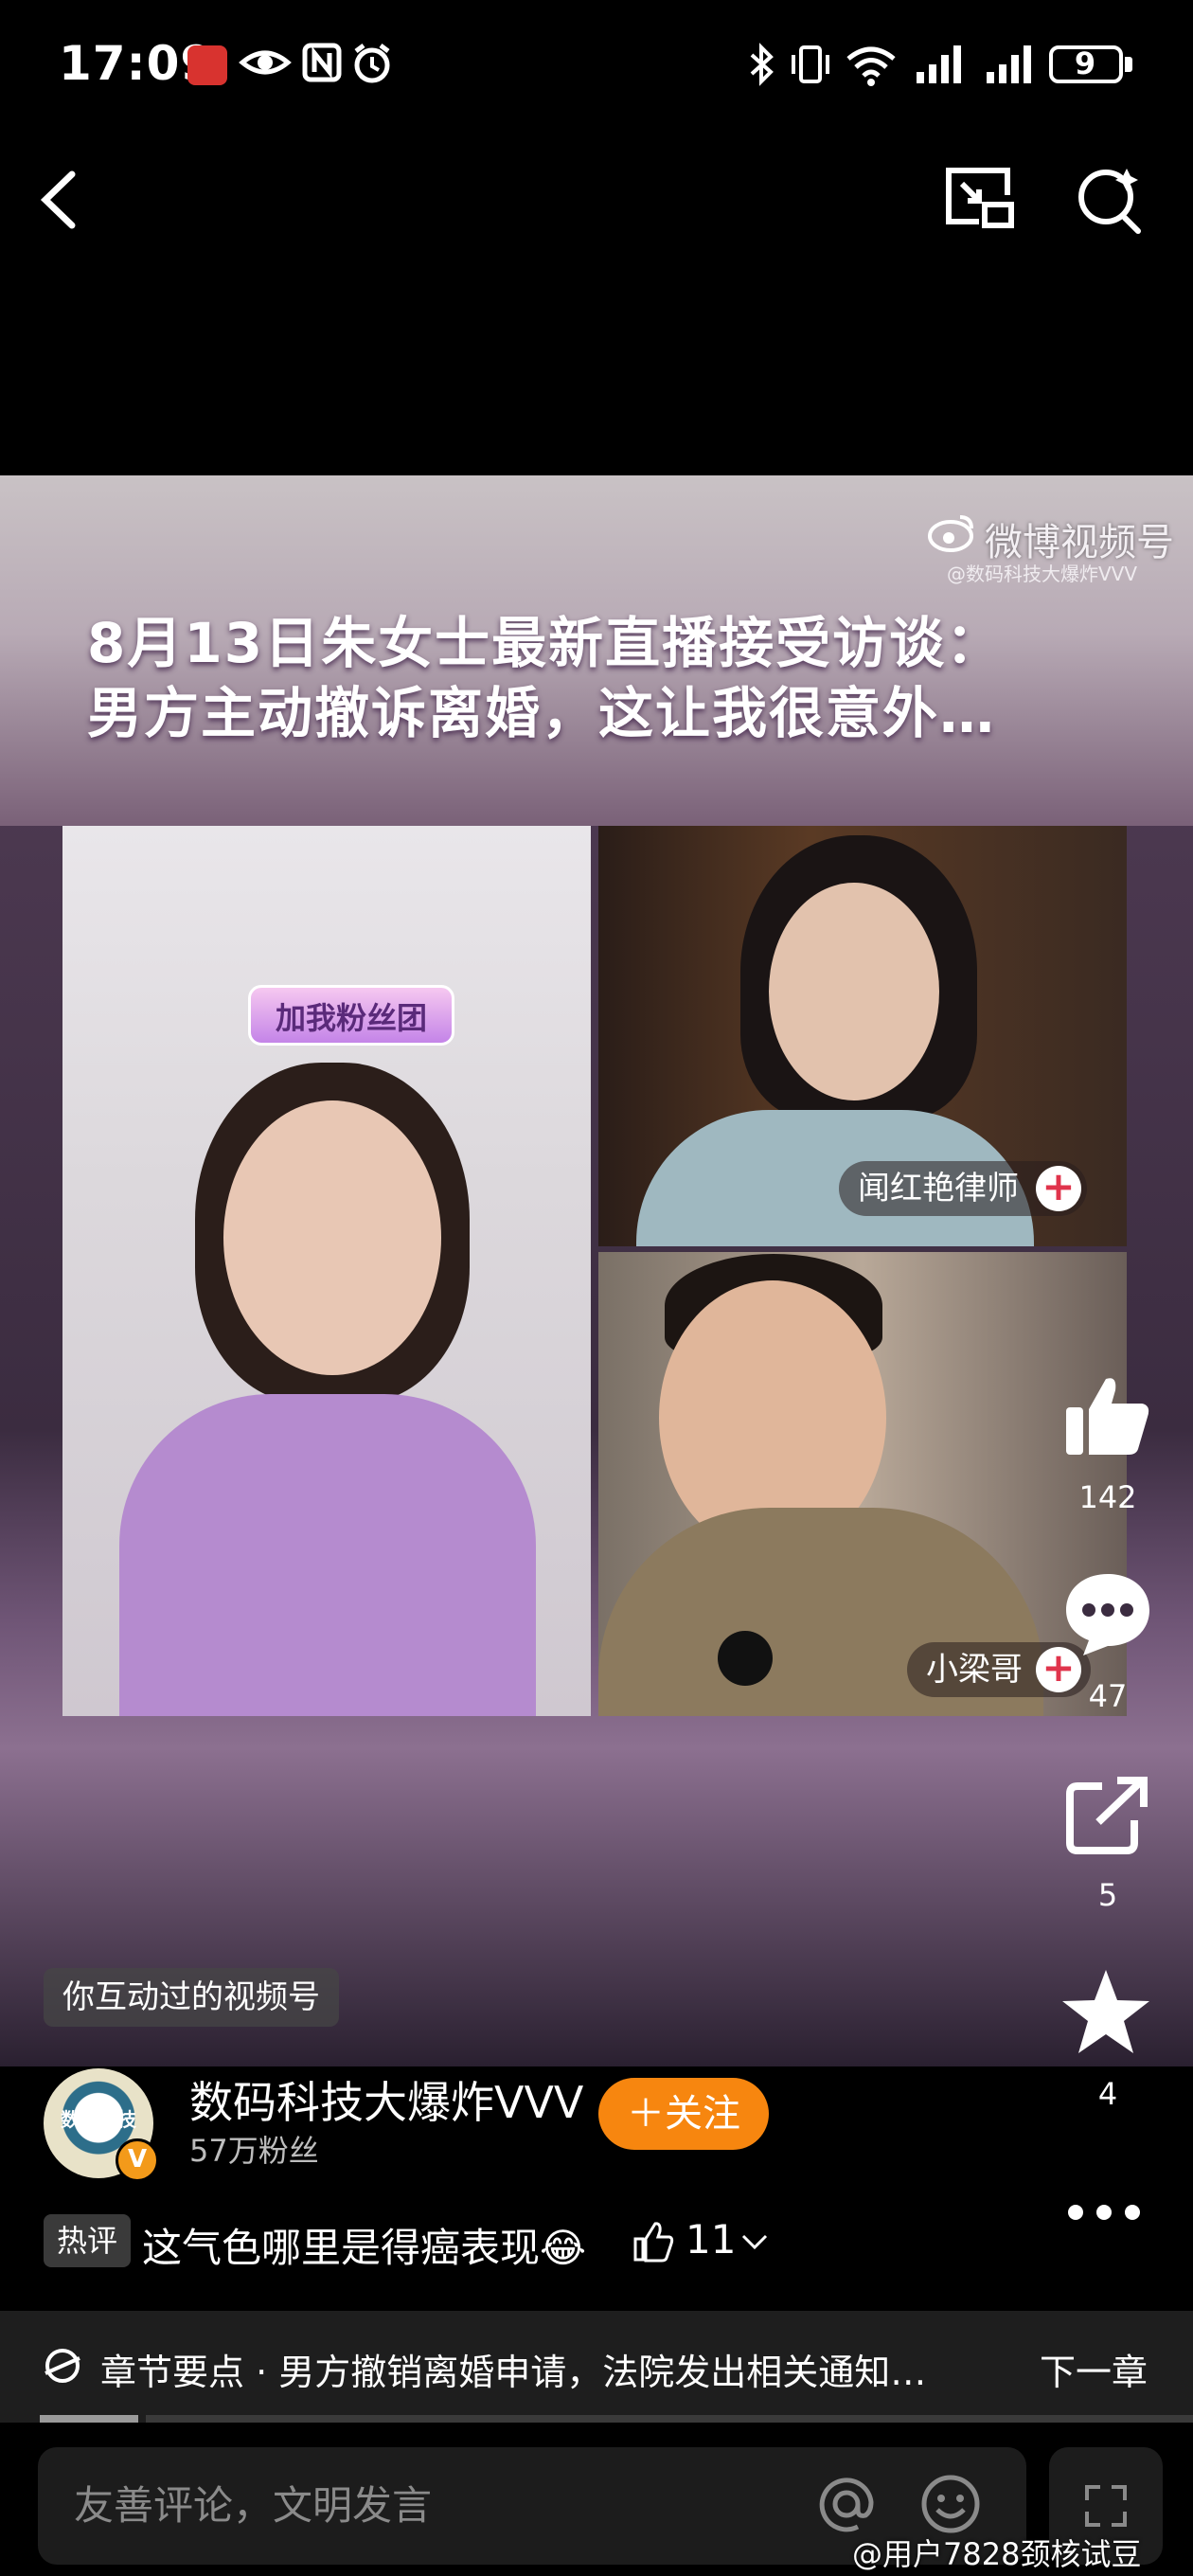 This screenshot has width=1193, height=2576. I want to click on interacted-channel-tag: 你互动过的视频号, so click(191, 1997).